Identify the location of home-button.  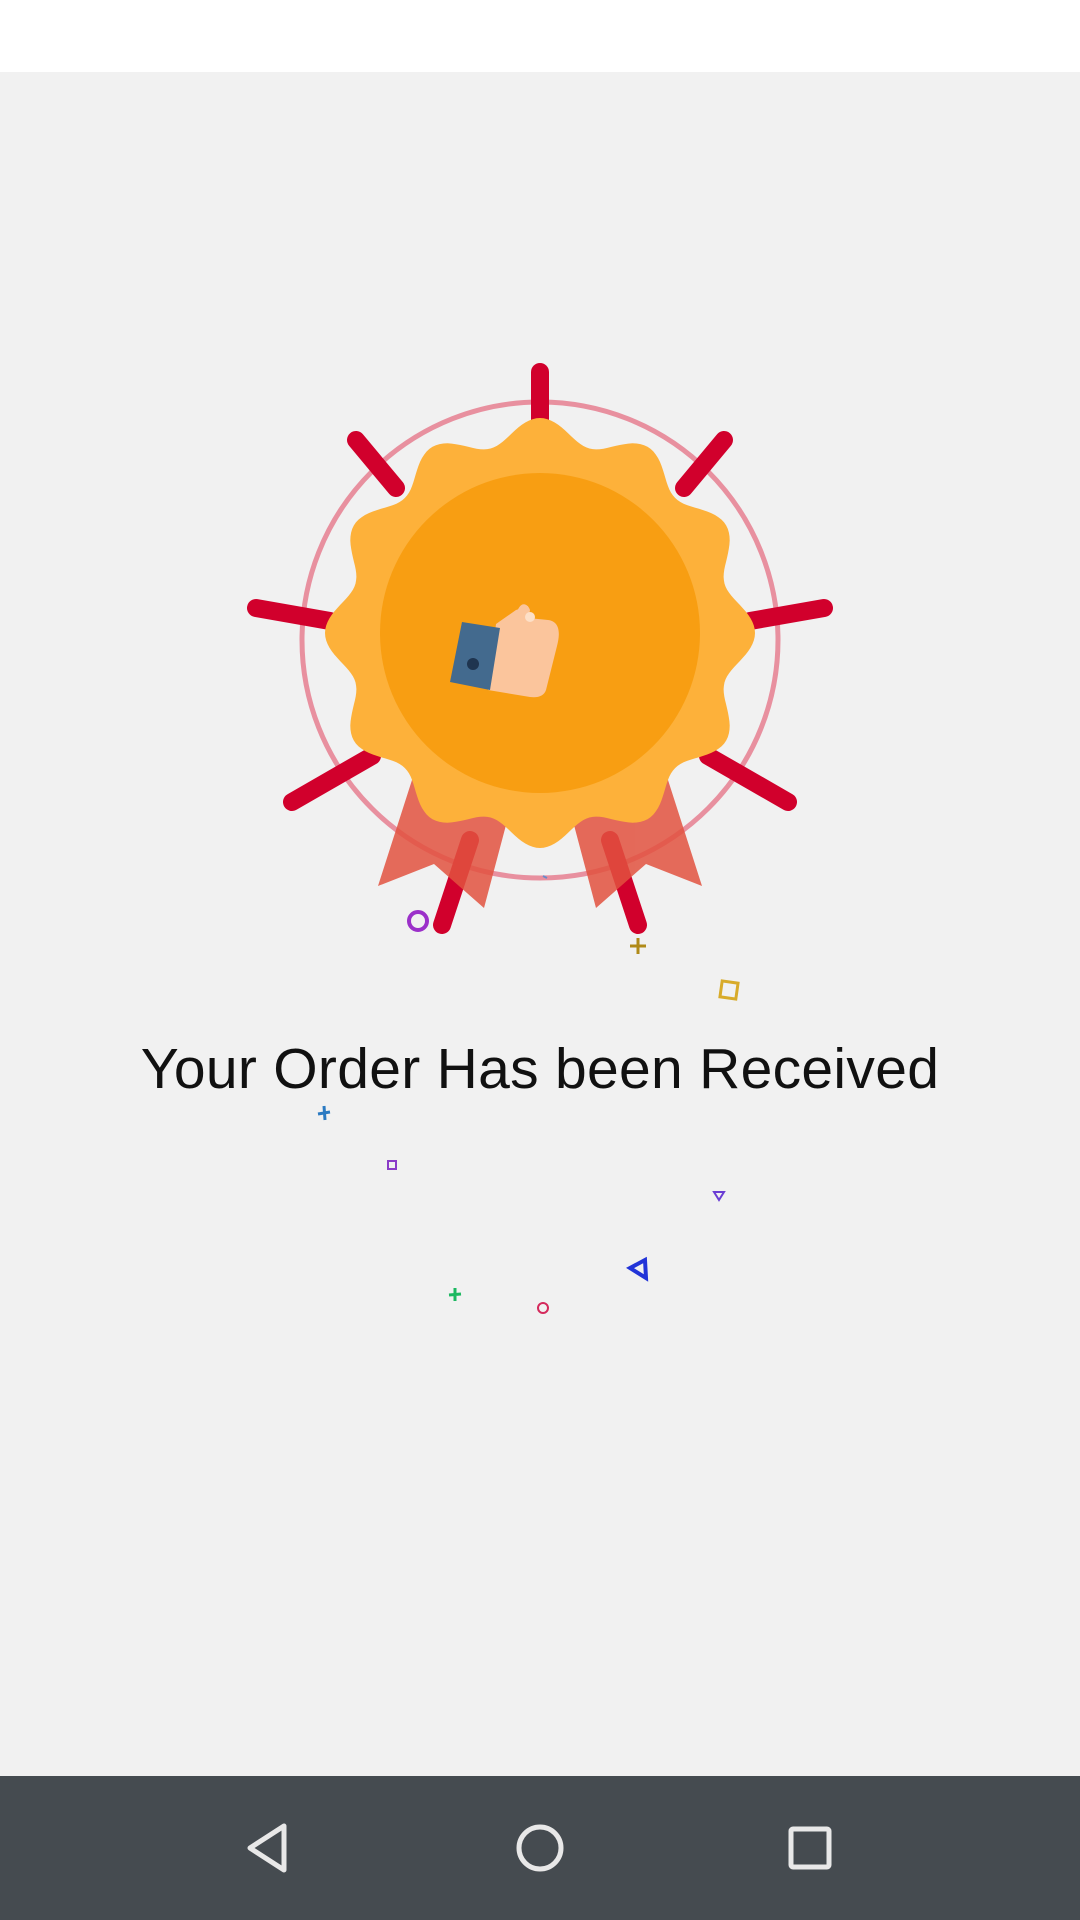
(540, 1848).